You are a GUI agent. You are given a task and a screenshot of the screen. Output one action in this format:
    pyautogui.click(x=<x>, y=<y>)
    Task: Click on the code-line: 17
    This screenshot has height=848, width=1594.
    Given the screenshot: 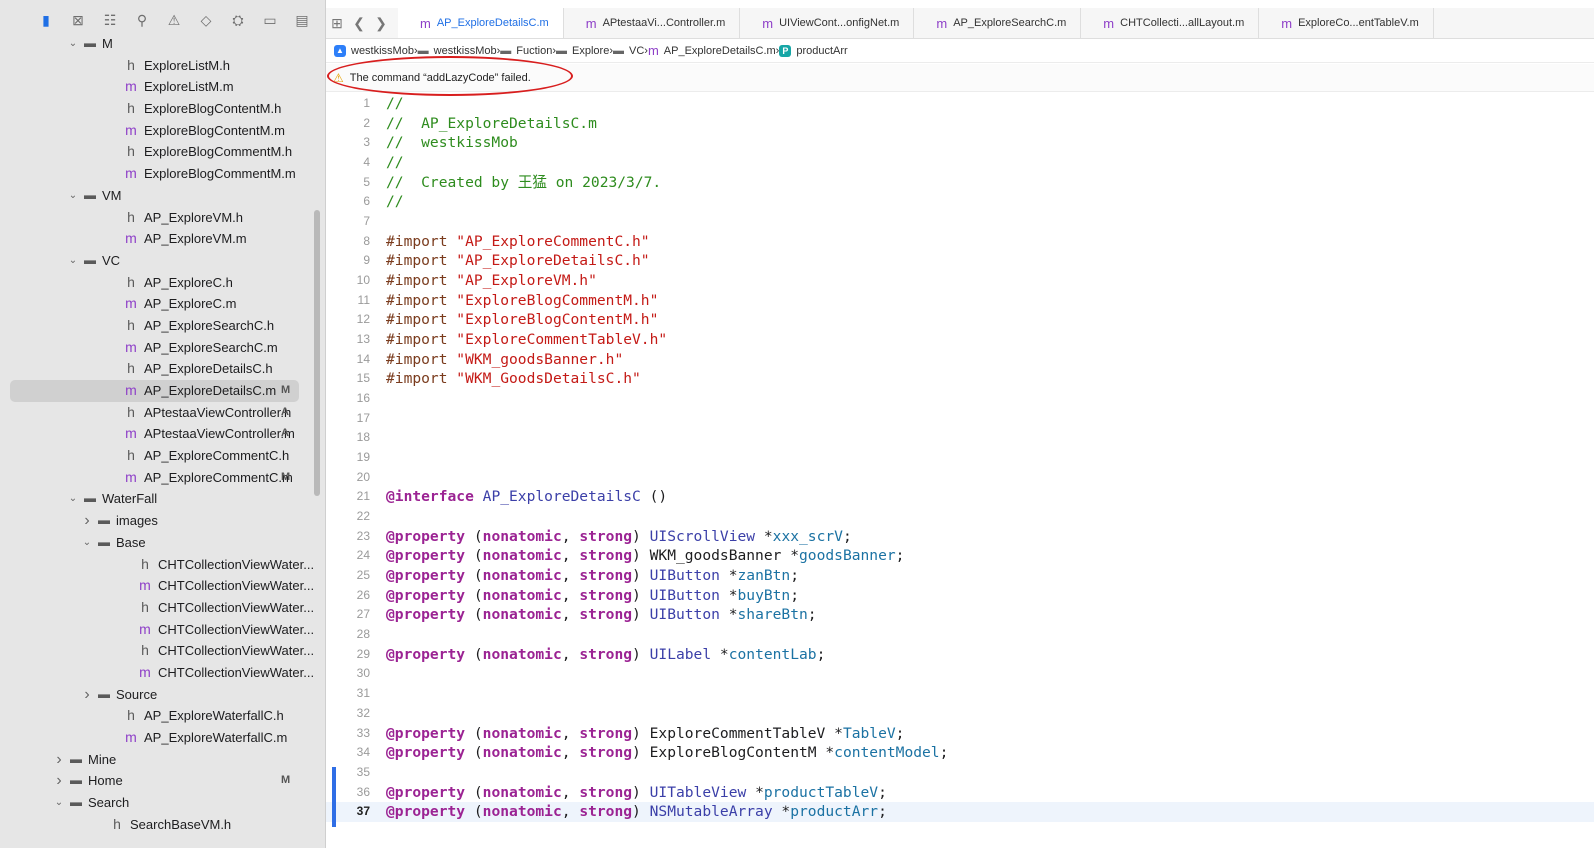 What is the action you would take?
    pyautogui.click(x=960, y=419)
    